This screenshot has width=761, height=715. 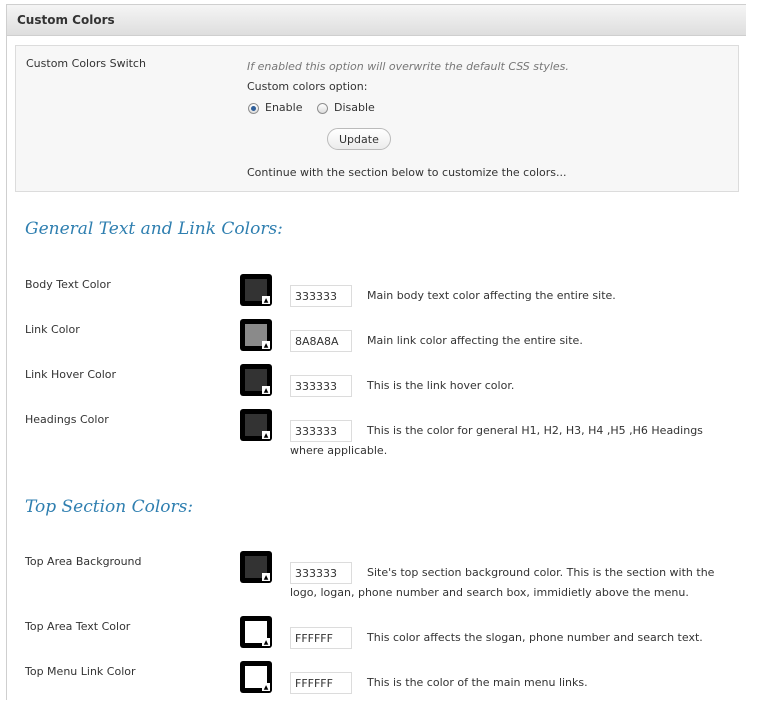 I want to click on body-text-color-swatch: ▲, so click(x=256, y=290).